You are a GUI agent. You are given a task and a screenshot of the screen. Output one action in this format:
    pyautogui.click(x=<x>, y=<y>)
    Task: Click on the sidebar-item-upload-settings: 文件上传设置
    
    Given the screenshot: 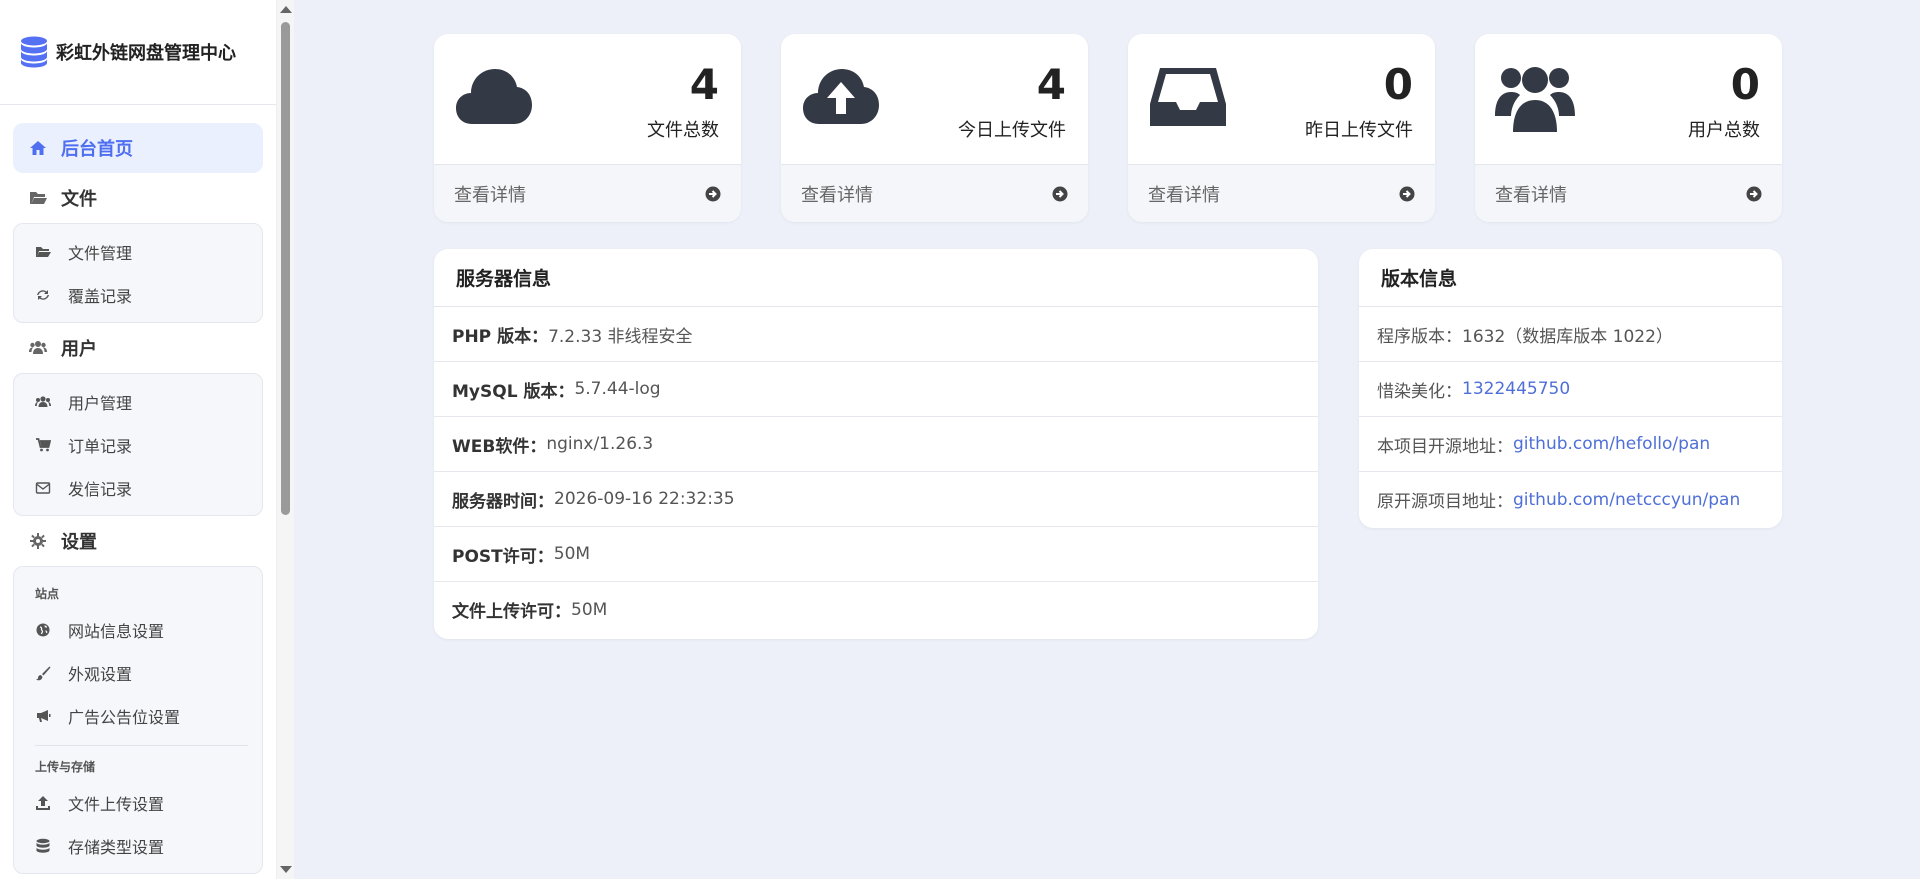 What is the action you would take?
    pyautogui.click(x=138, y=802)
    